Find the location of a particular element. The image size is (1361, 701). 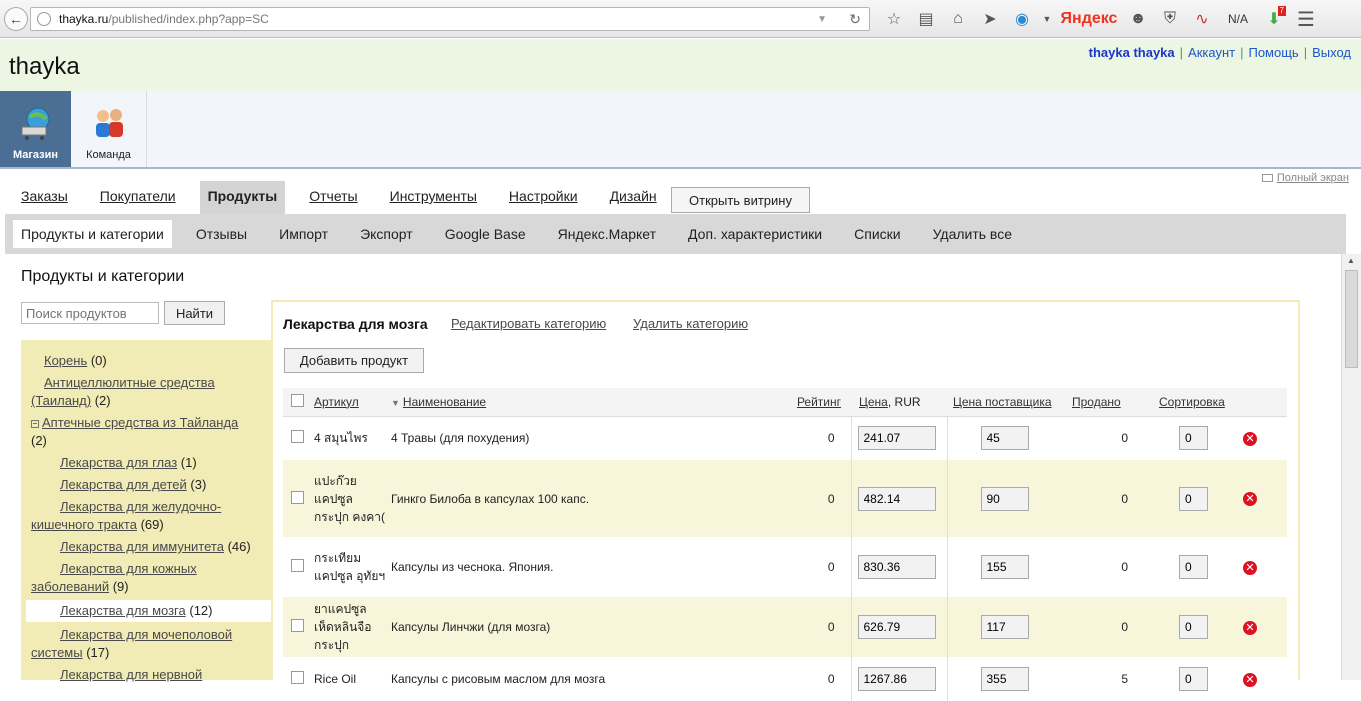

username-link: thayka thayka is located at coordinates (1132, 52).